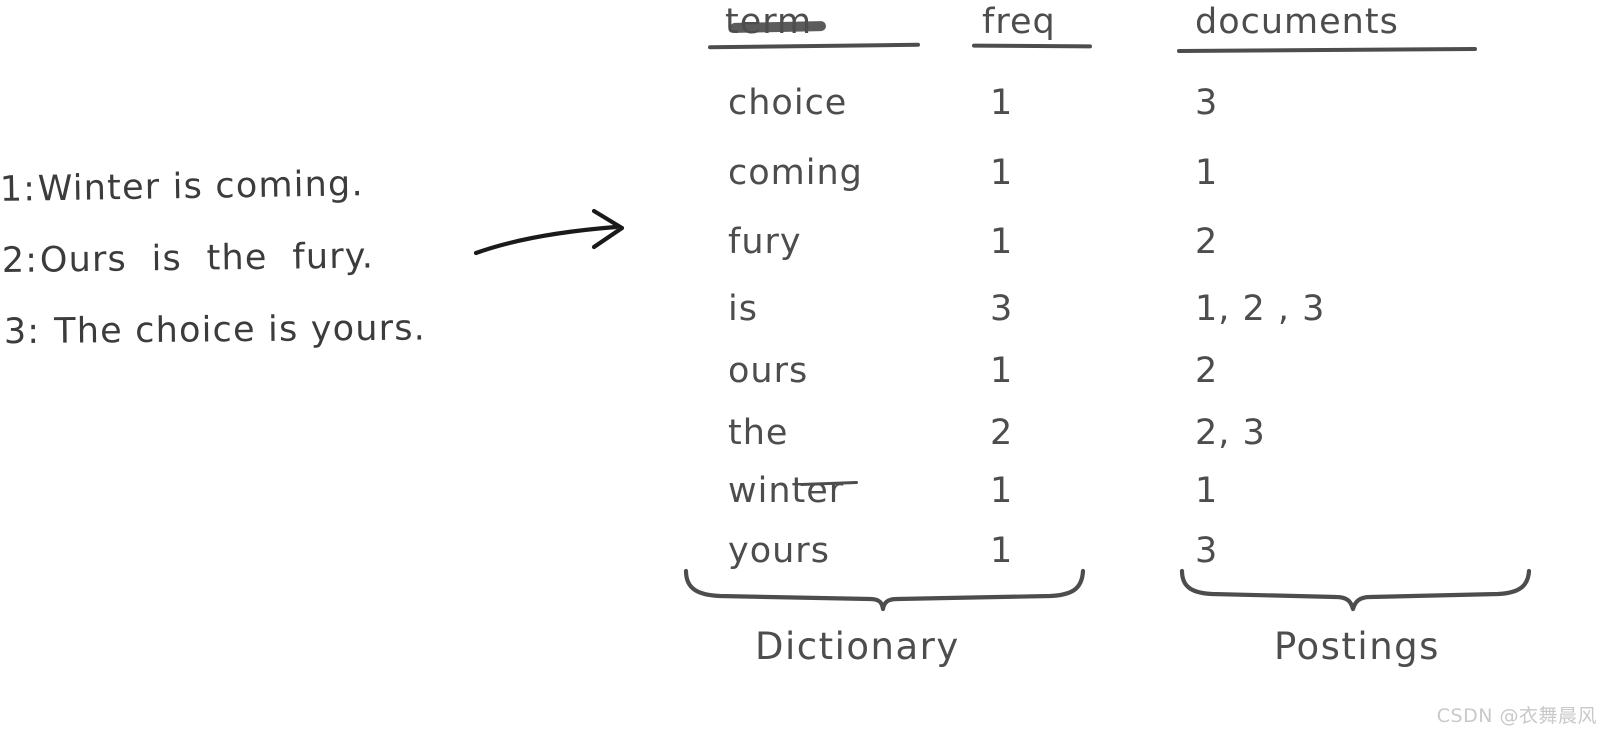 The height and width of the screenshot is (736, 1607). Describe the element at coordinates (1002, 432) in the screenshot. I see `cell-freq: 2` at that location.